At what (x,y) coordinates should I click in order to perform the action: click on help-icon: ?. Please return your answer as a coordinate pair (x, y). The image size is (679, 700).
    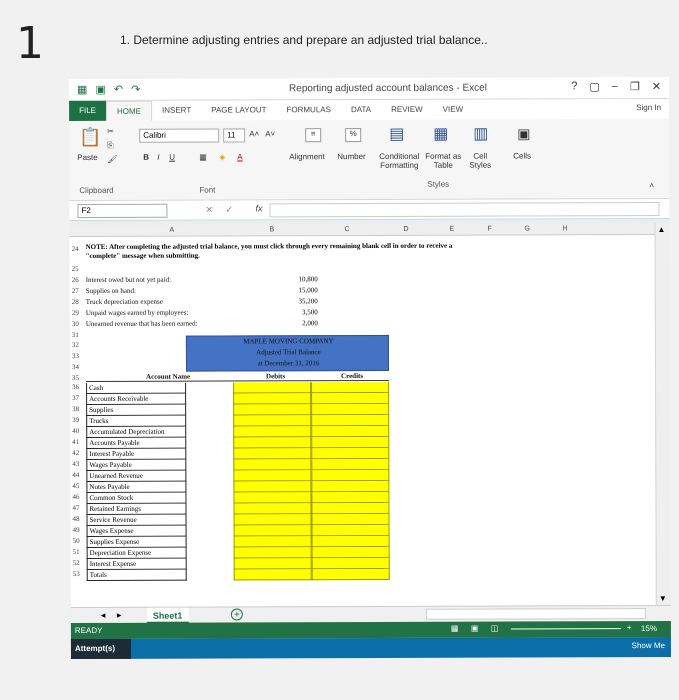
    Looking at the image, I should click on (574, 86).